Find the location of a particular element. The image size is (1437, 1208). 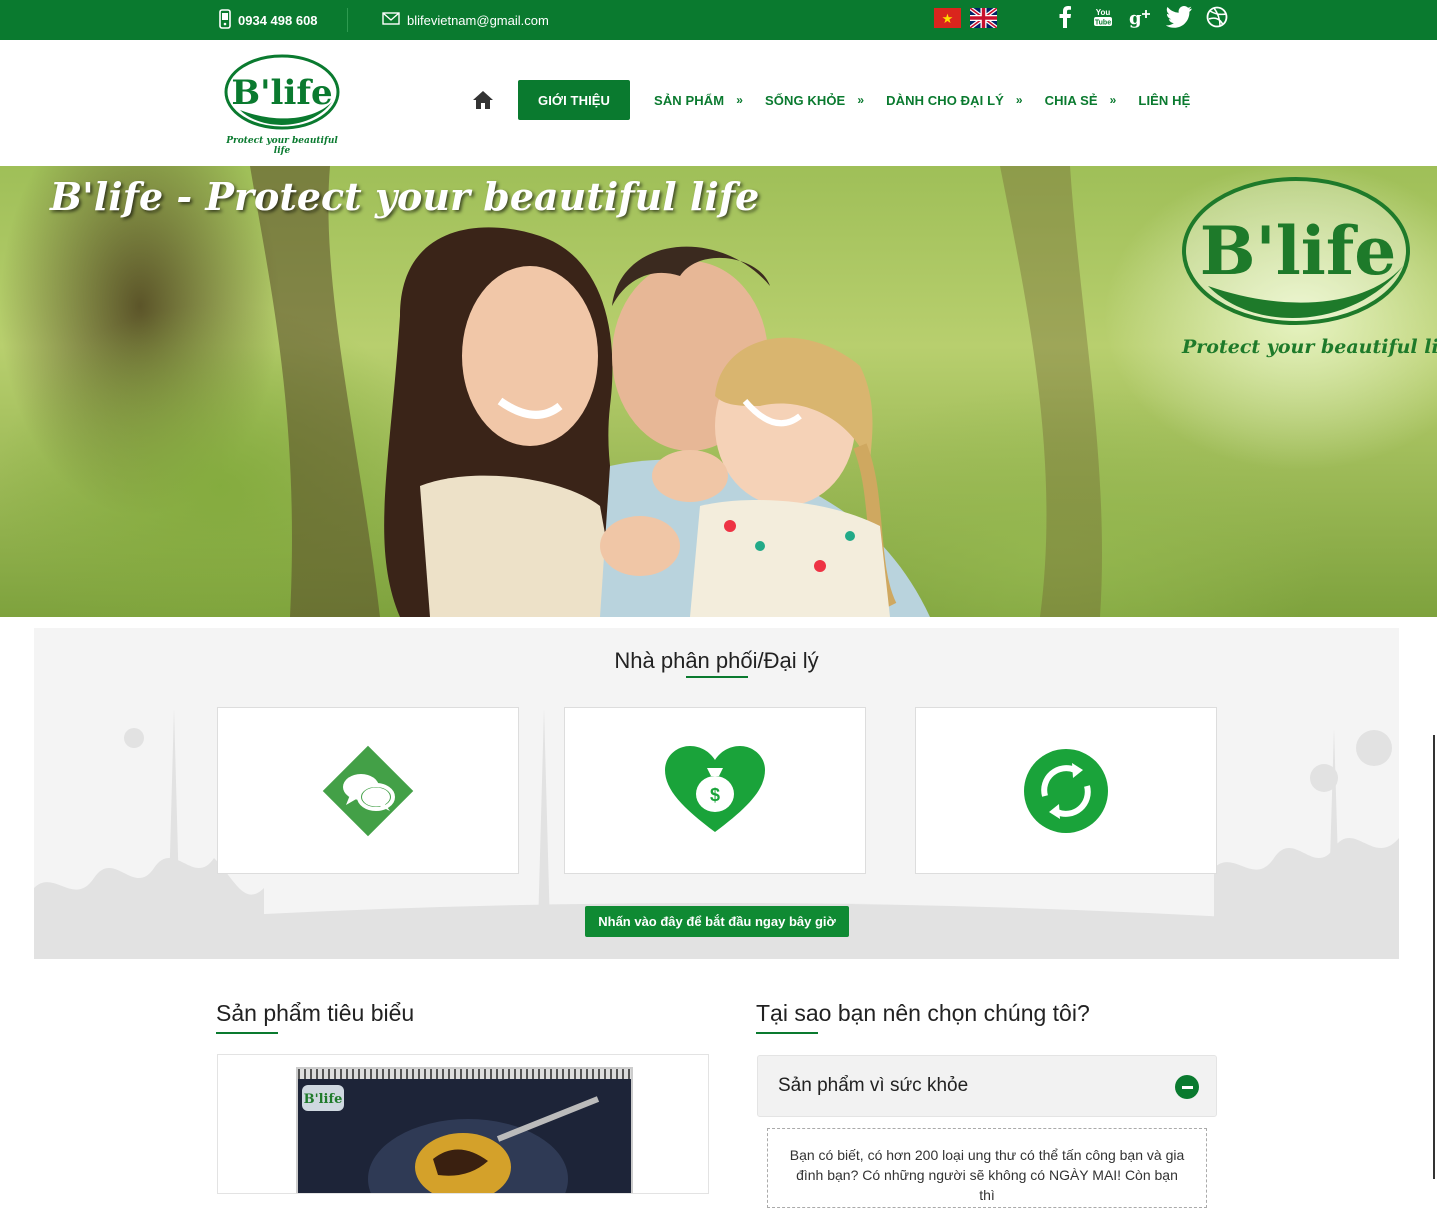

nav-label: GIỚI THIỆU is located at coordinates (574, 100).